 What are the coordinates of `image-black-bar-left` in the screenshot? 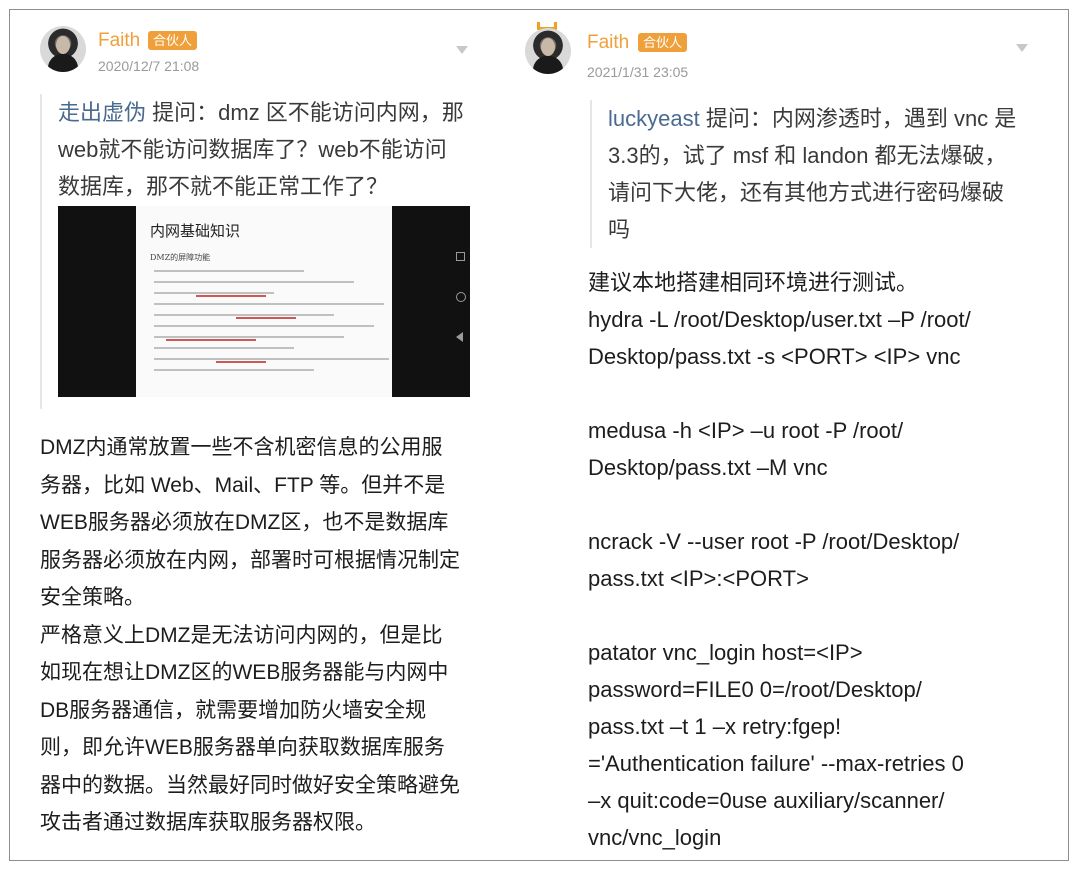 It's located at (97, 301).